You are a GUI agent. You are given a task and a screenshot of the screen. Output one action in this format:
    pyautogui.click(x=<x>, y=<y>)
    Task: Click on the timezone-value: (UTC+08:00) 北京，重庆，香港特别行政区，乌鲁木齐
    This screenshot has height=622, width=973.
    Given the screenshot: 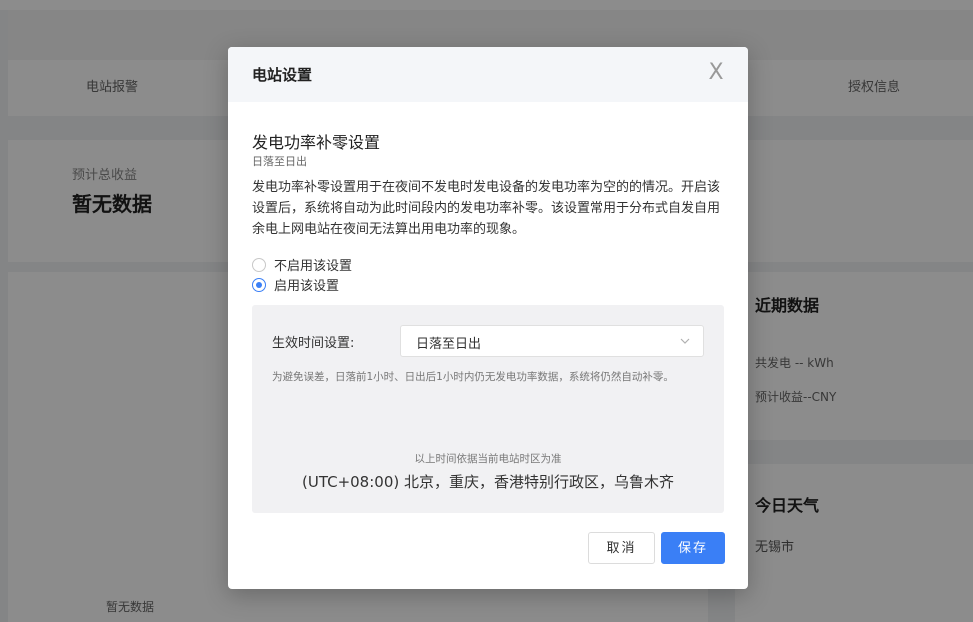 What is the action you would take?
    pyautogui.click(x=487, y=482)
    